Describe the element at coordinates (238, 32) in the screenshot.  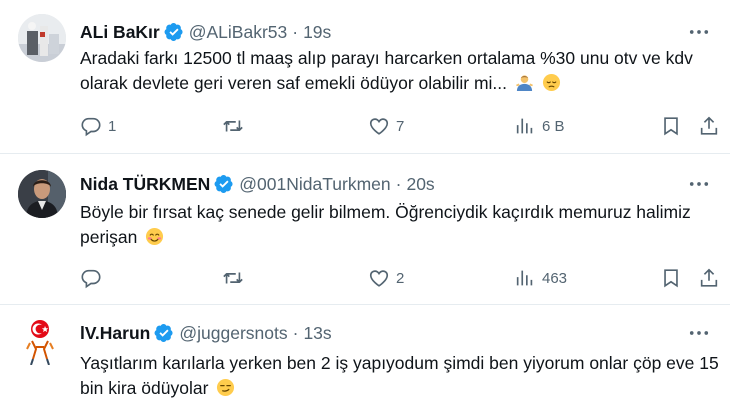
I see `user-handle: @ALiBakr53` at that location.